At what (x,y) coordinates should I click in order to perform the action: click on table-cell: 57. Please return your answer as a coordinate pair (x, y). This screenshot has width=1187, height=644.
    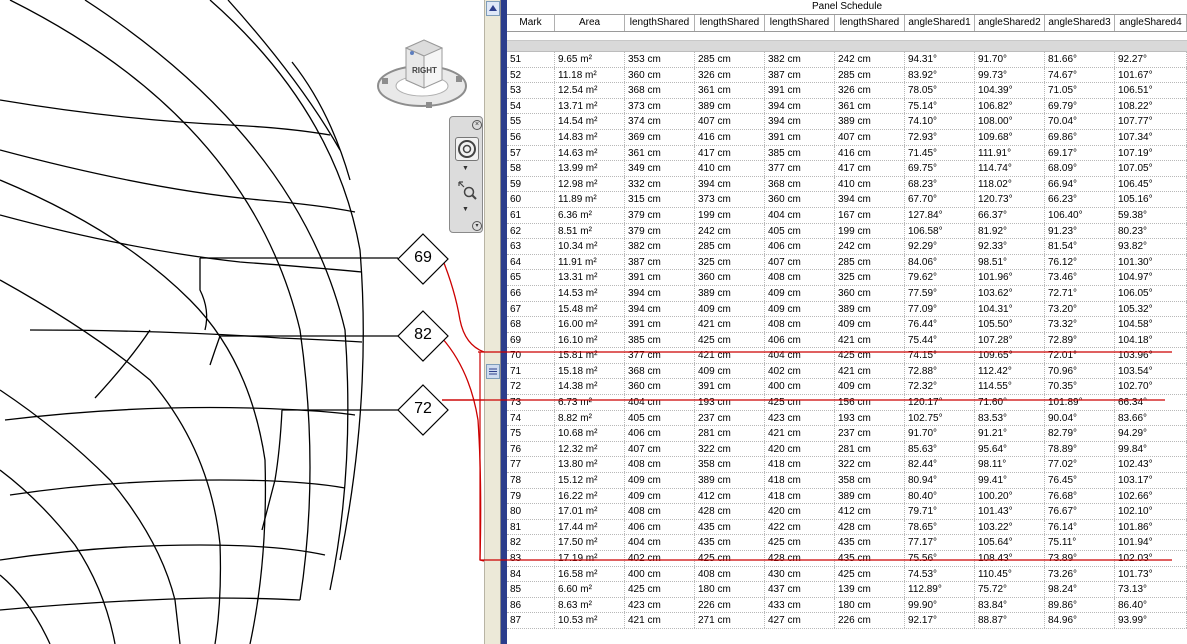
    Looking at the image, I should click on (531, 153).